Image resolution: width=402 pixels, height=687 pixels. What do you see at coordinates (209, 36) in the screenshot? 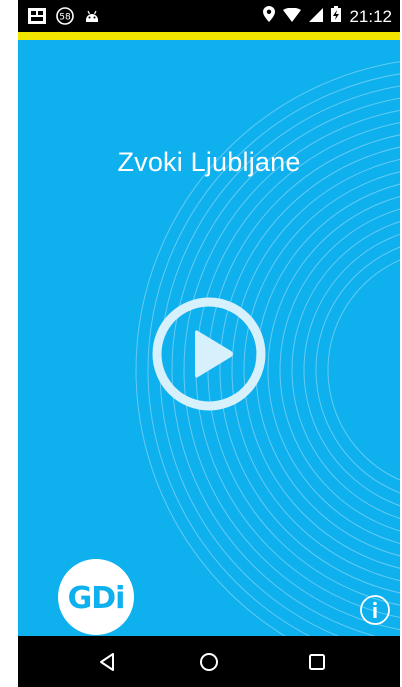
I see `accent-bar` at bounding box center [209, 36].